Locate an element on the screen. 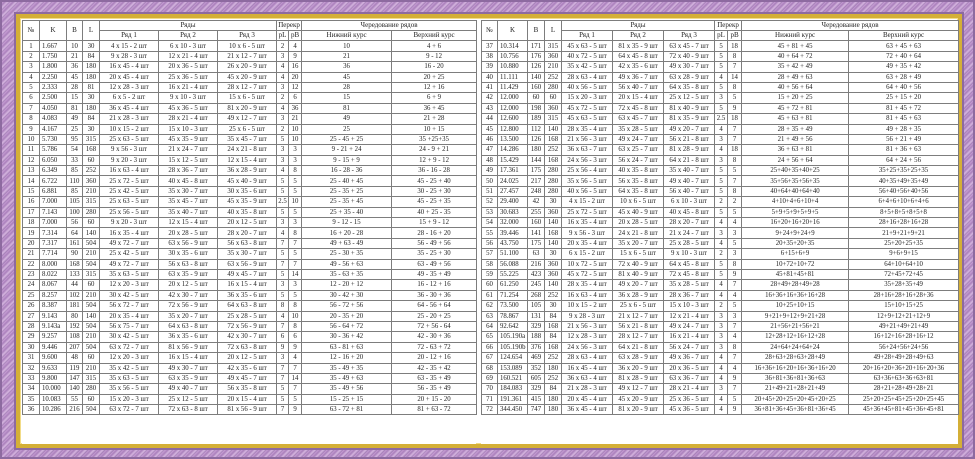 The image size is (975, 459). cell-pl: 2.5 is located at coordinates (283, 202).